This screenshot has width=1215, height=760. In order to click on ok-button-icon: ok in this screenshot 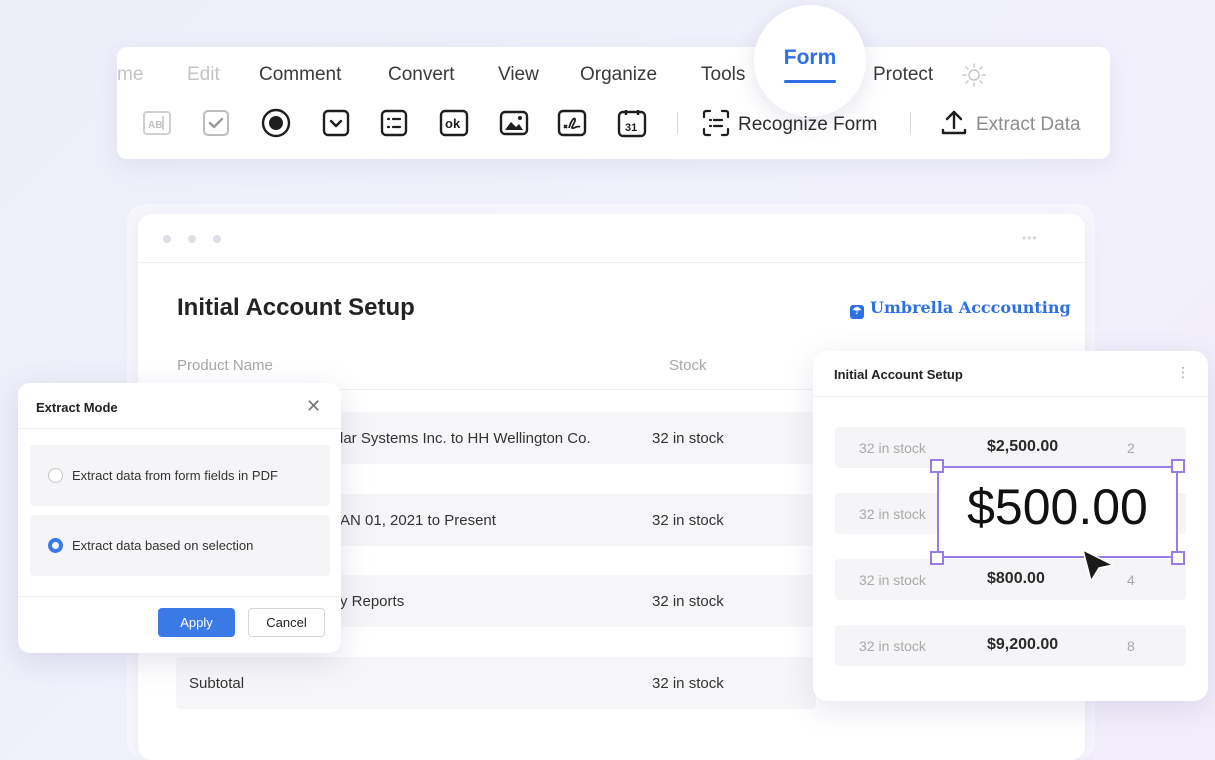, I will do `click(454, 123)`.